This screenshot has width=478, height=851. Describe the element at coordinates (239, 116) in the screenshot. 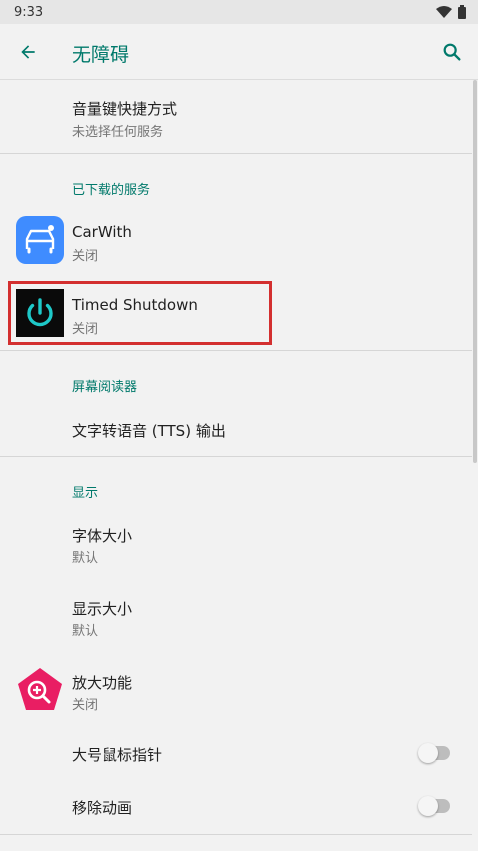

I see `volume-shortcut-item: 音量键快捷方式 未选择任何服务` at that location.